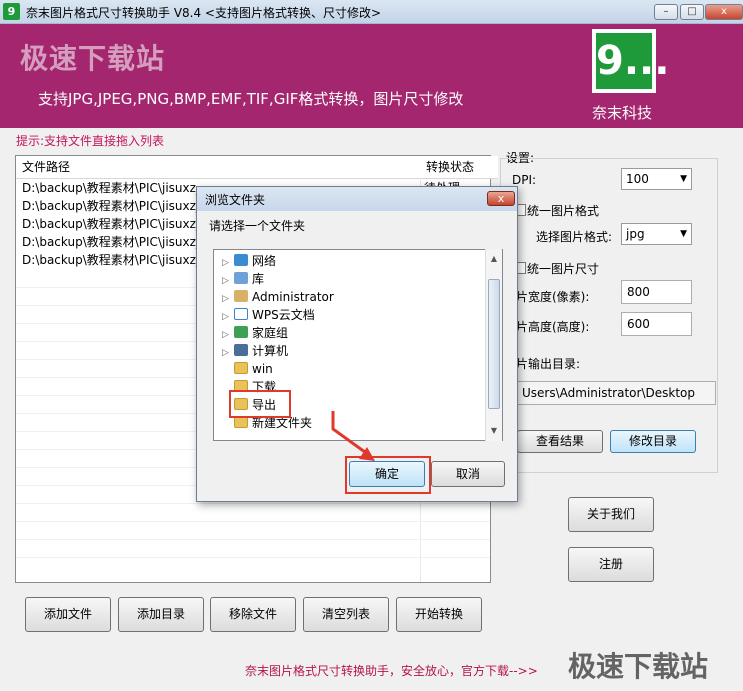 The height and width of the screenshot is (691, 743). Describe the element at coordinates (260, 404) in the screenshot. I see `selection-highlight` at that location.